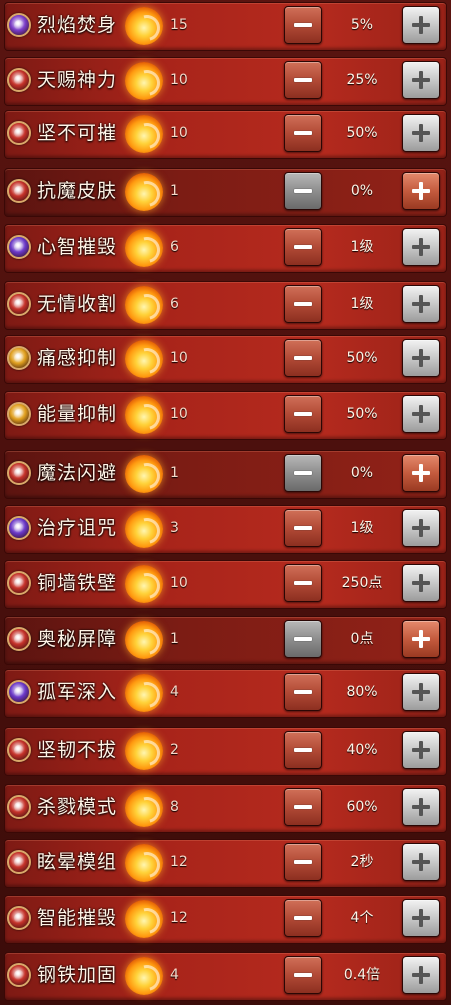 Image resolution: width=451 pixels, height=1005 pixels. Describe the element at coordinates (19, 807) in the screenshot. I see `rage-icon` at that location.